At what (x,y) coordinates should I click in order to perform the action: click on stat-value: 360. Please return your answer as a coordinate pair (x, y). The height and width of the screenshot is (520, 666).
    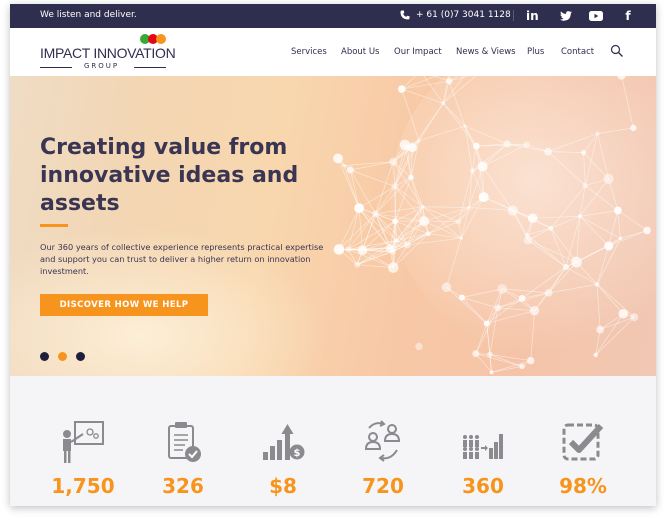
    Looking at the image, I should click on (483, 486).